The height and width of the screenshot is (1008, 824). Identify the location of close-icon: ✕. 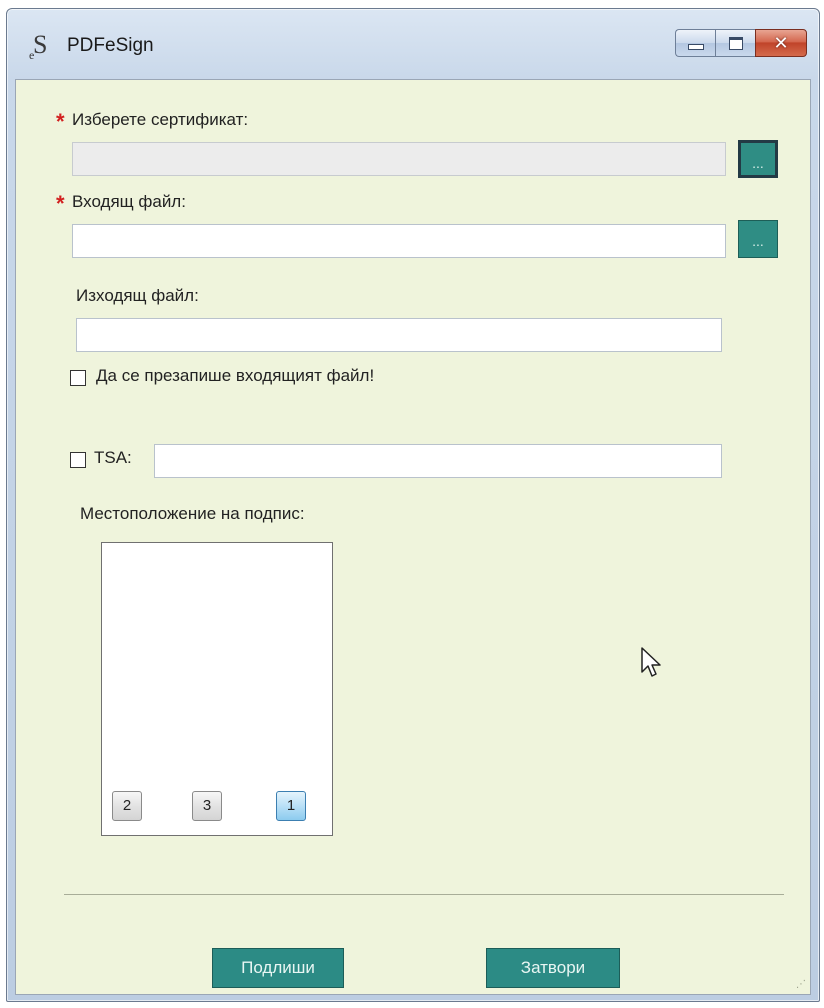
(781, 43).